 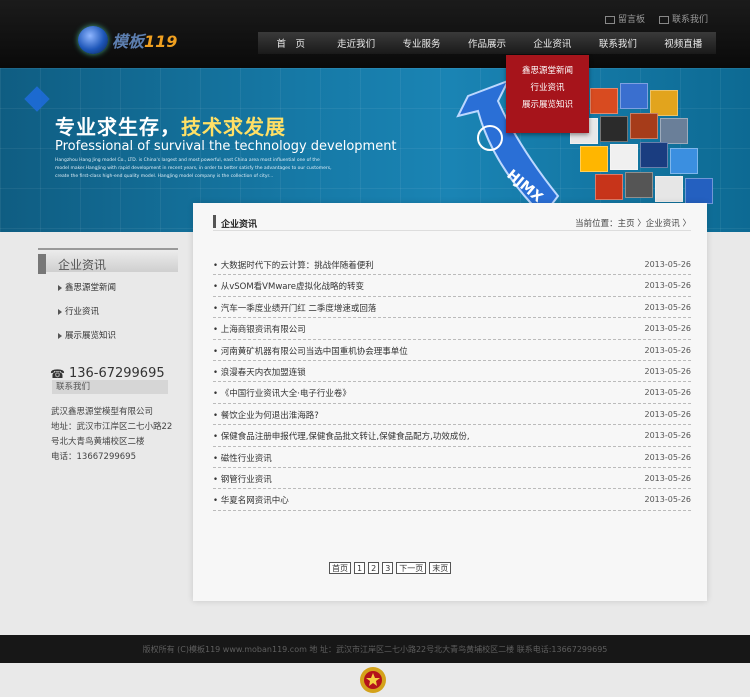 I want to click on top-link-guestbook: 留言板, so click(x=624, y=18).